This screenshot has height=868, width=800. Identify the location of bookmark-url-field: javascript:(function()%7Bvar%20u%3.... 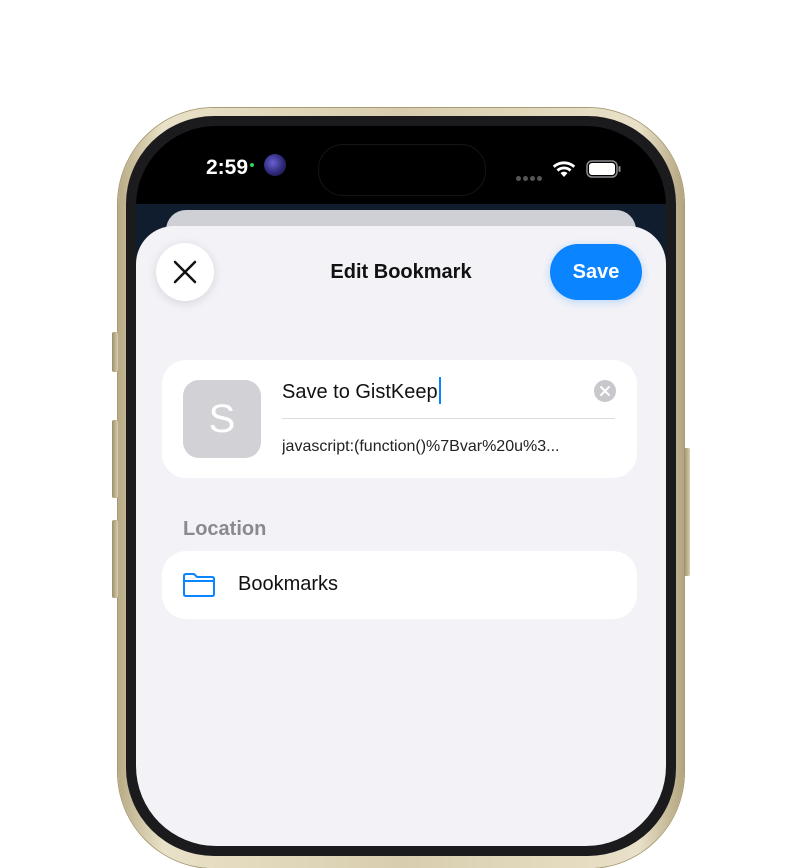
(450, 447).